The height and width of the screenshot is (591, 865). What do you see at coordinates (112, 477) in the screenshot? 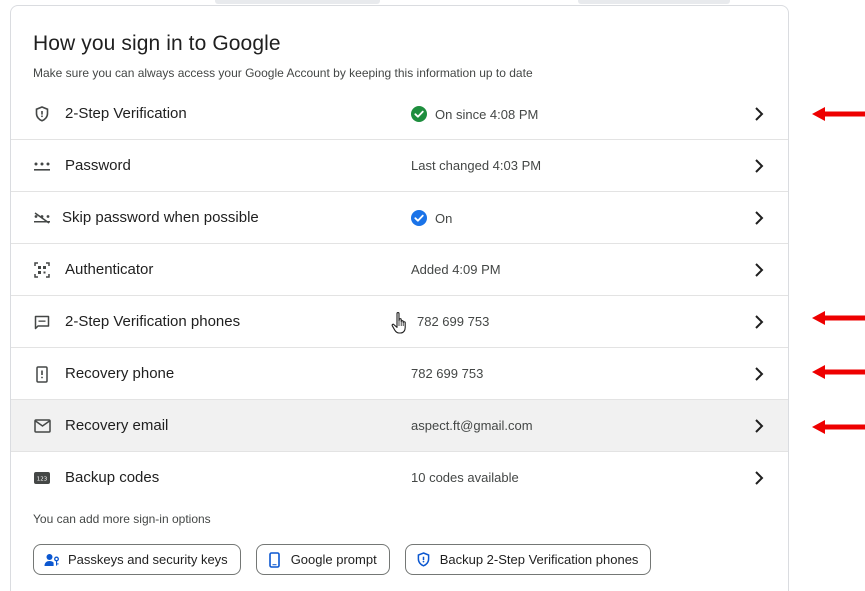
I see `row-label: Backup codes` at bounding box center [112, 477].